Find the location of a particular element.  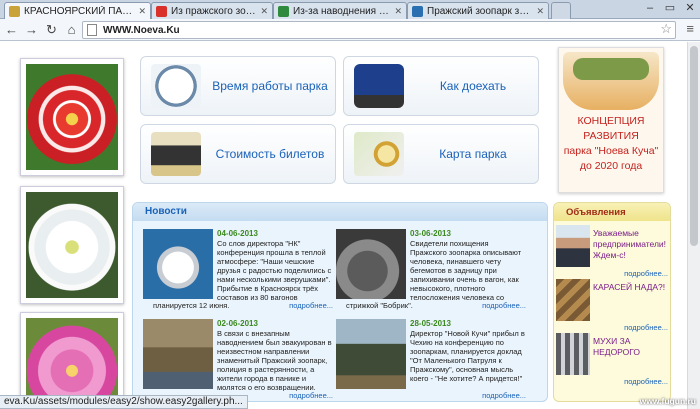

flood-image is located at coordinates (178, 354).